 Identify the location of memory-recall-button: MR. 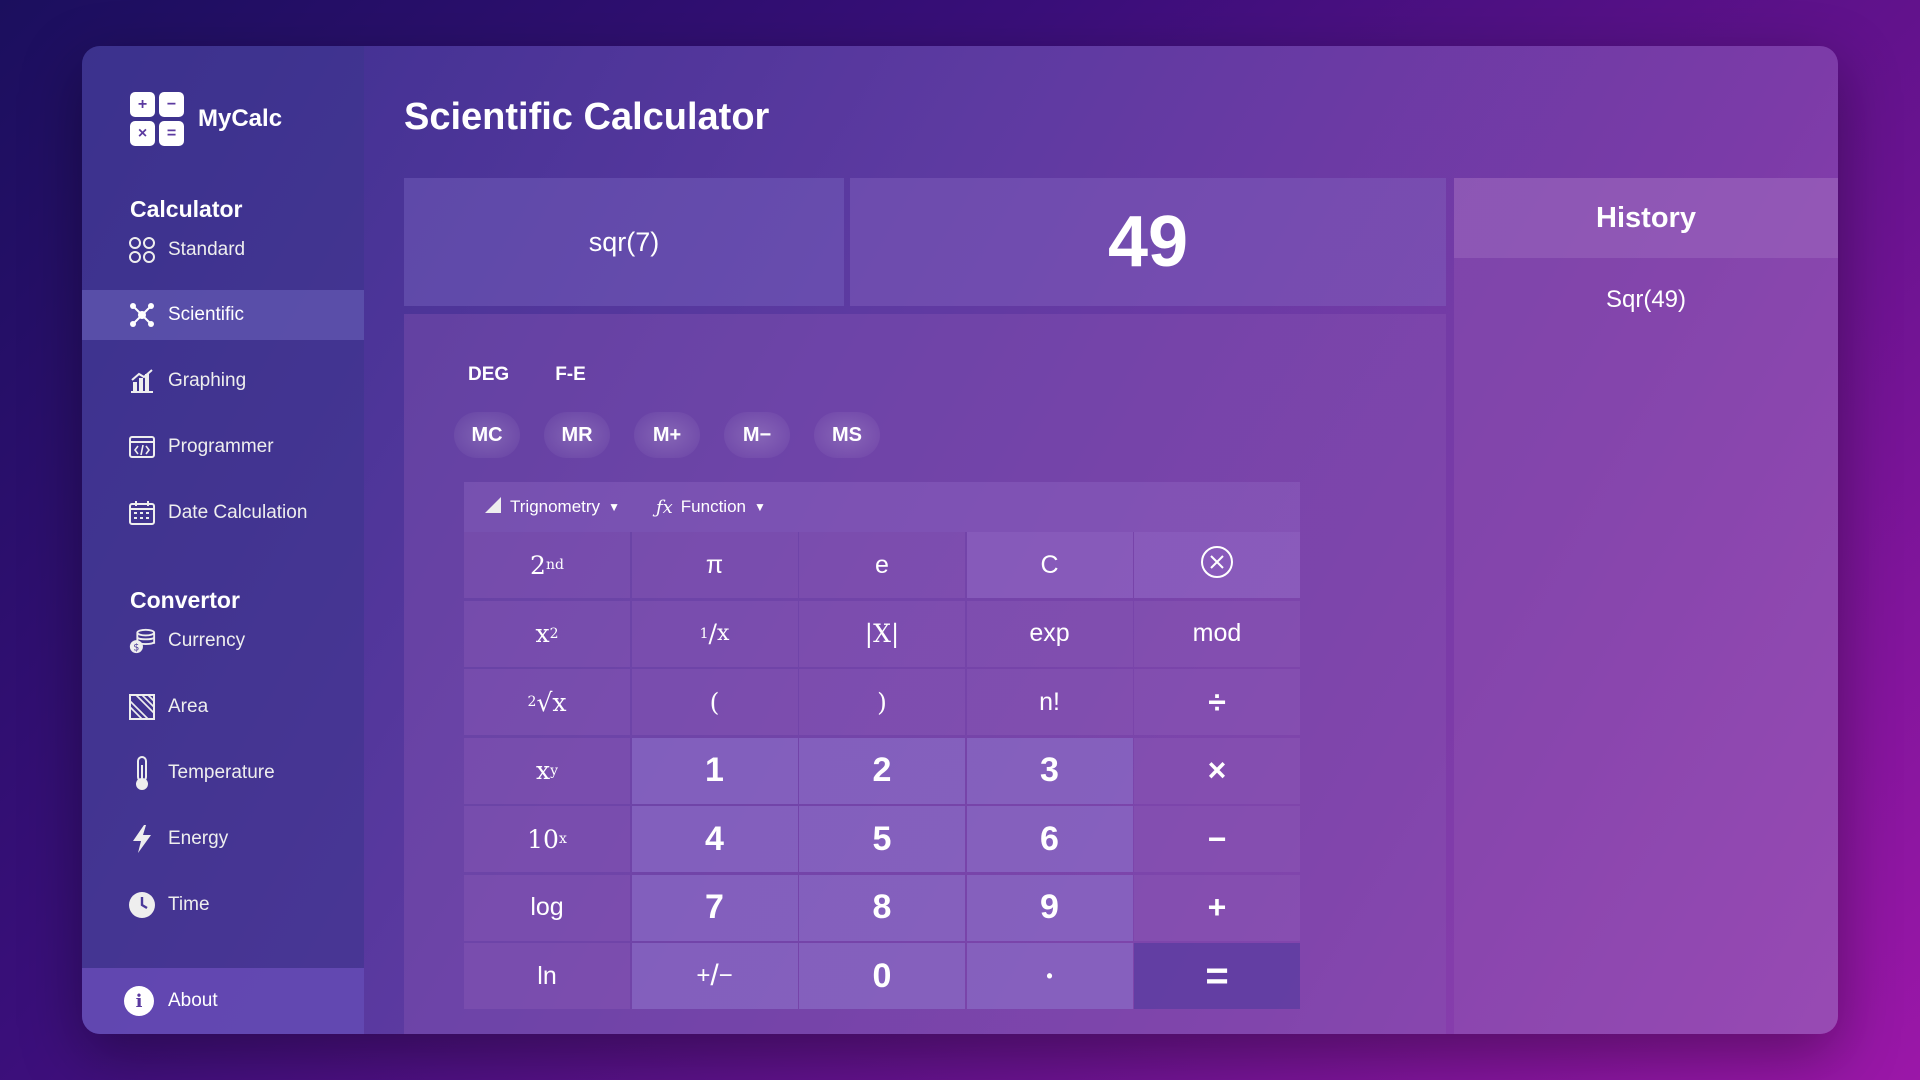
(577, 435).